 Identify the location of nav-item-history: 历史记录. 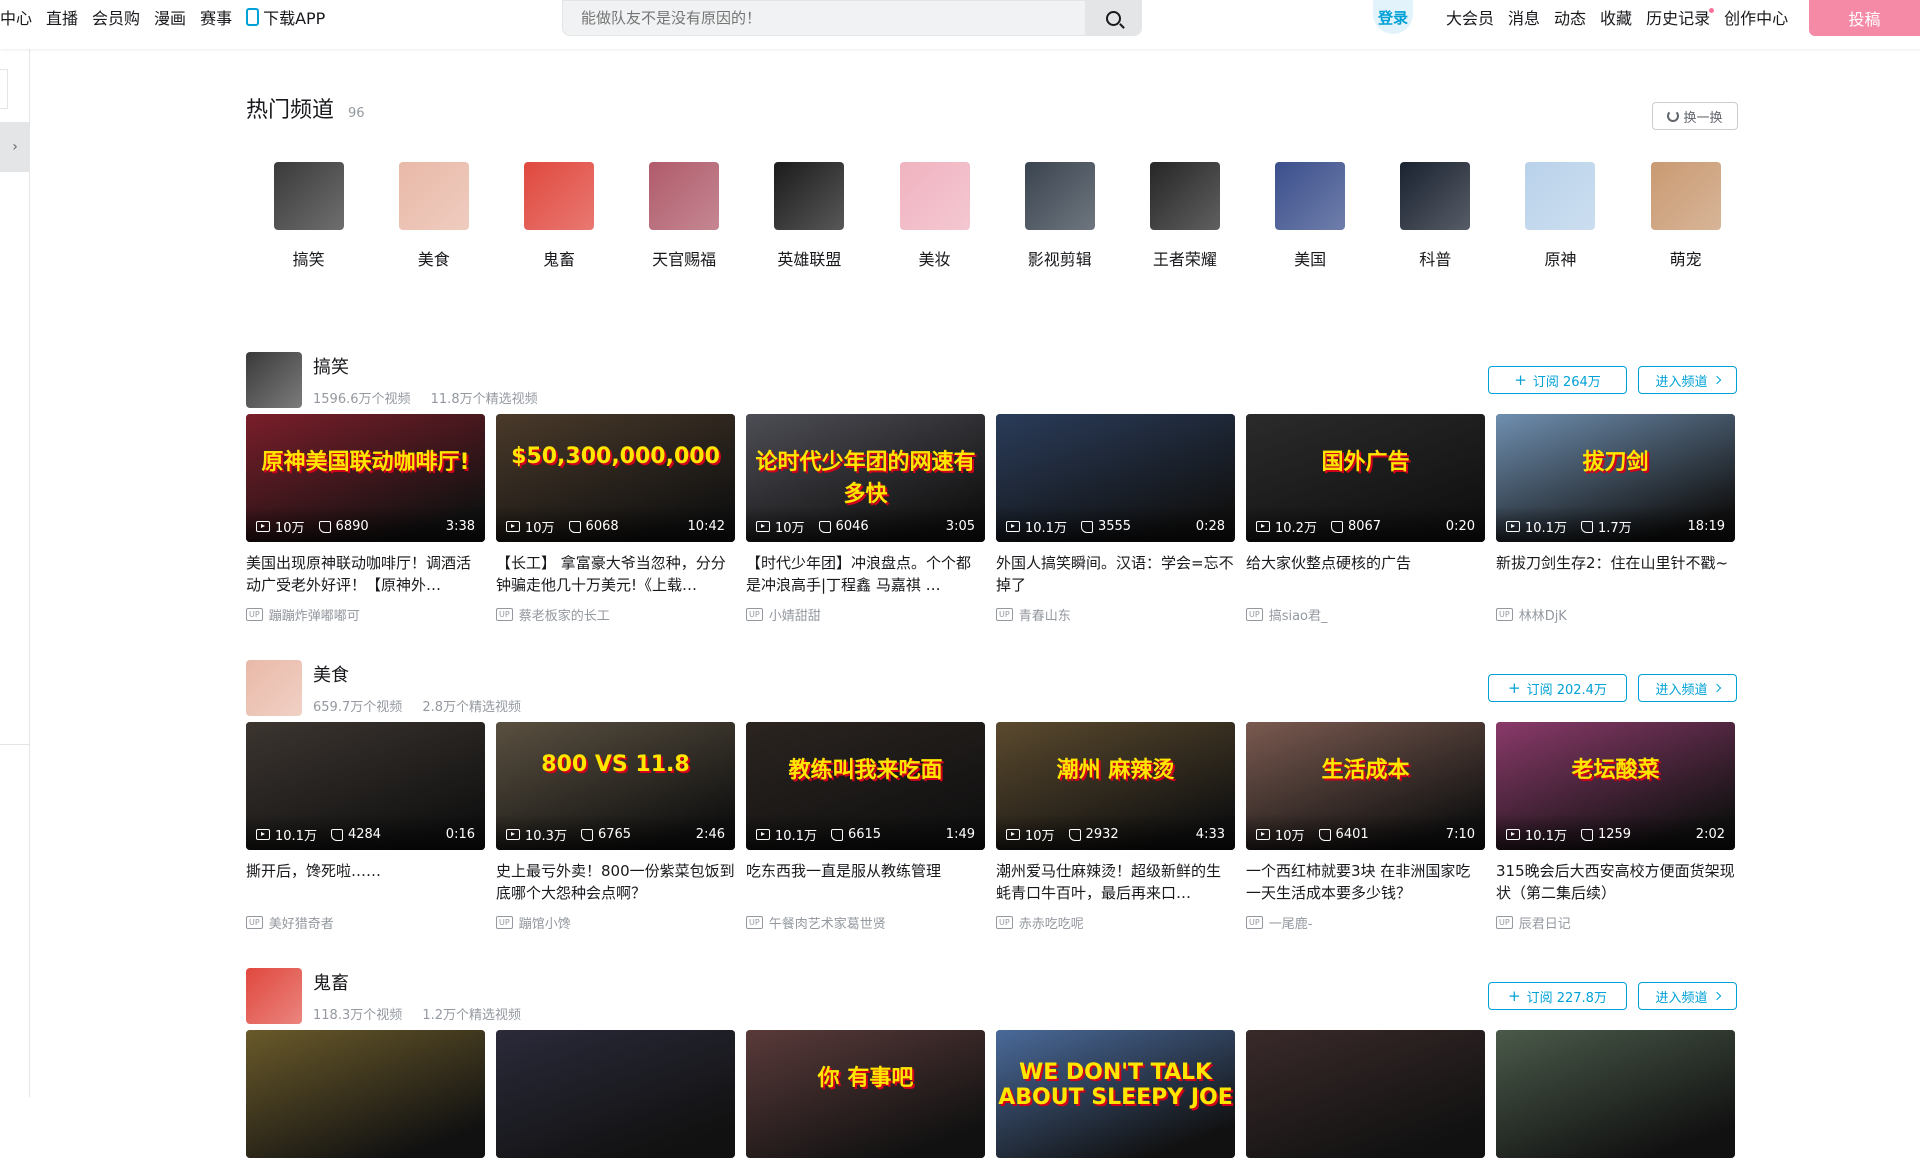
(1680, 17).